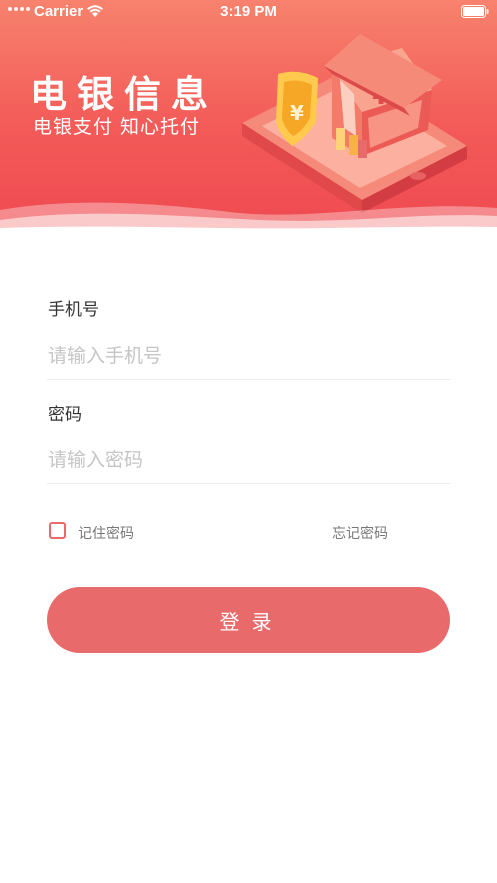  I want to click on phone-input, so click(249, 356).